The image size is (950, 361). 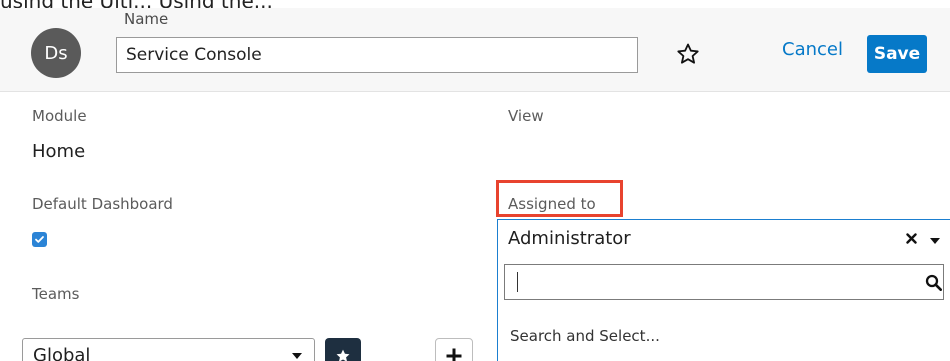 I want to click on view-label: View, so click(x=526, y=116).